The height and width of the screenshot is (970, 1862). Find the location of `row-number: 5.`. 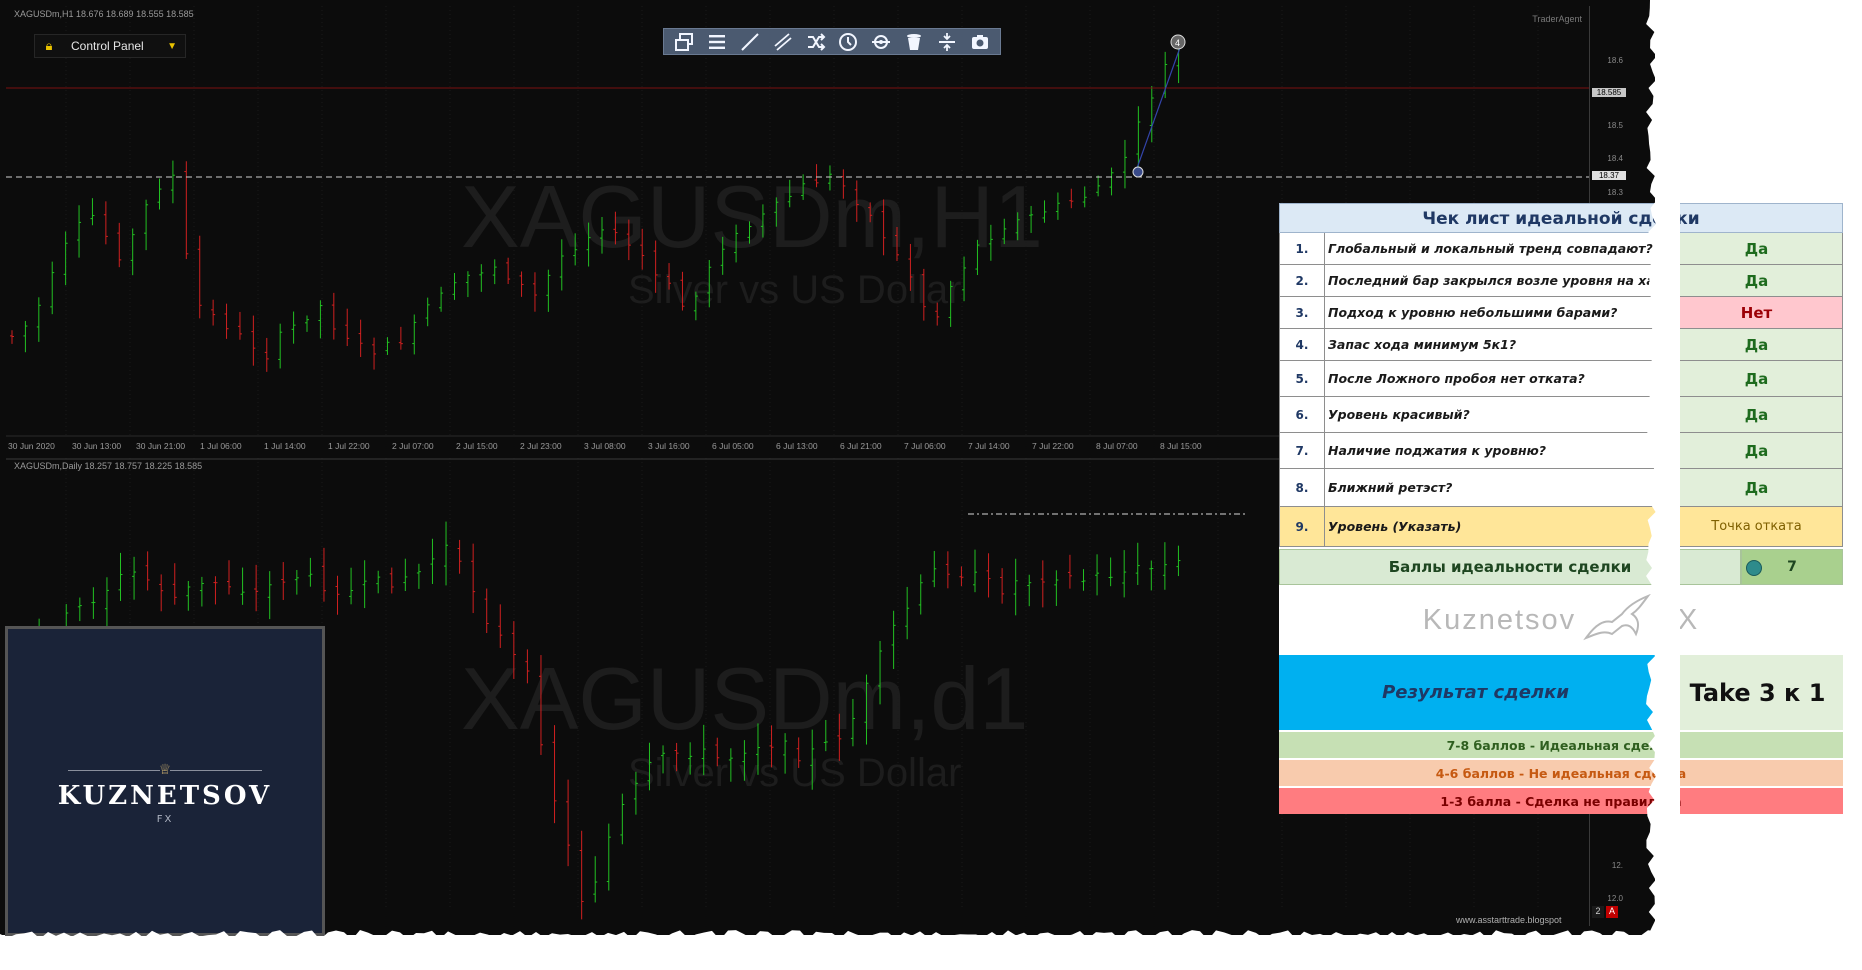

row-number: 5. is located at coordinates (1302, 378).